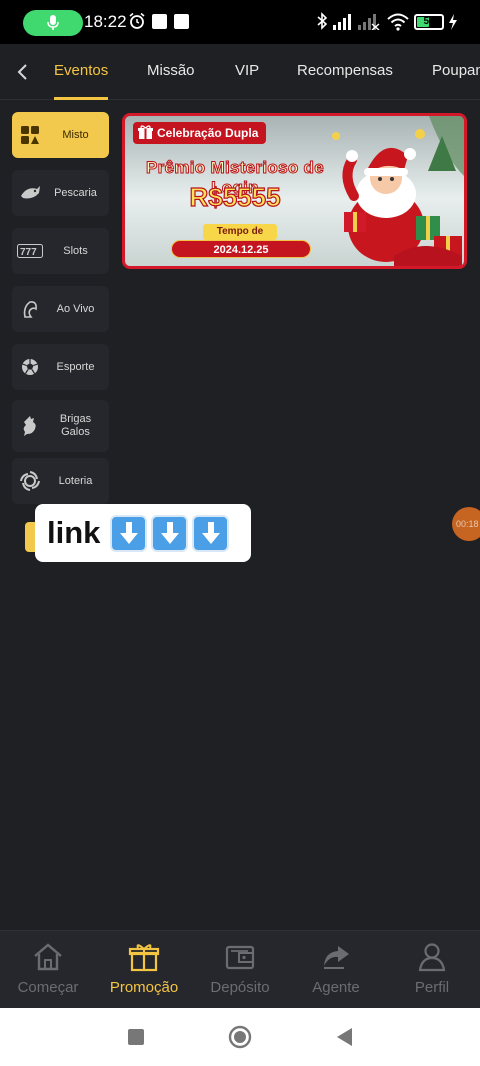  I want to click on nav-item-perfil: Perfil, so click(432, 968).